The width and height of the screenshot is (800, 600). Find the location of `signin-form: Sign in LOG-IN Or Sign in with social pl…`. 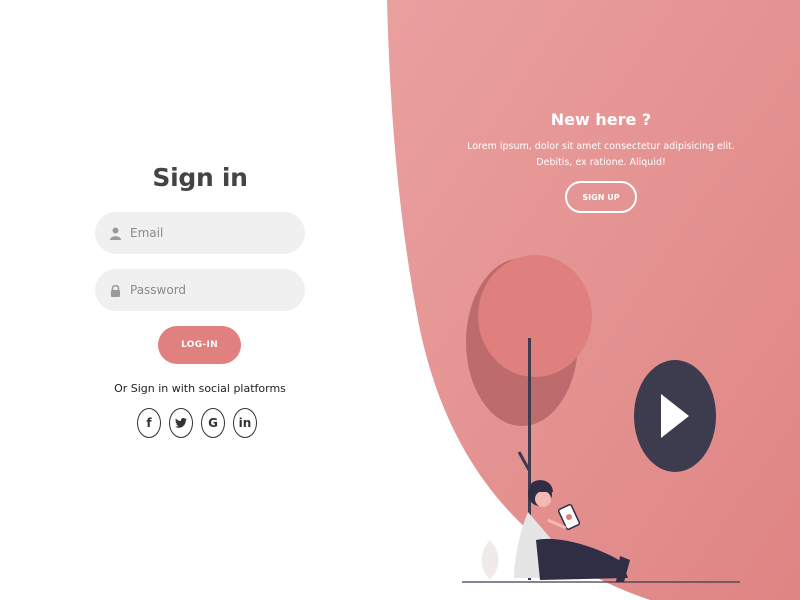

signin-form: Sign in LOG-IN Or Sign in with social pl… is located at coordinates (200, 294).